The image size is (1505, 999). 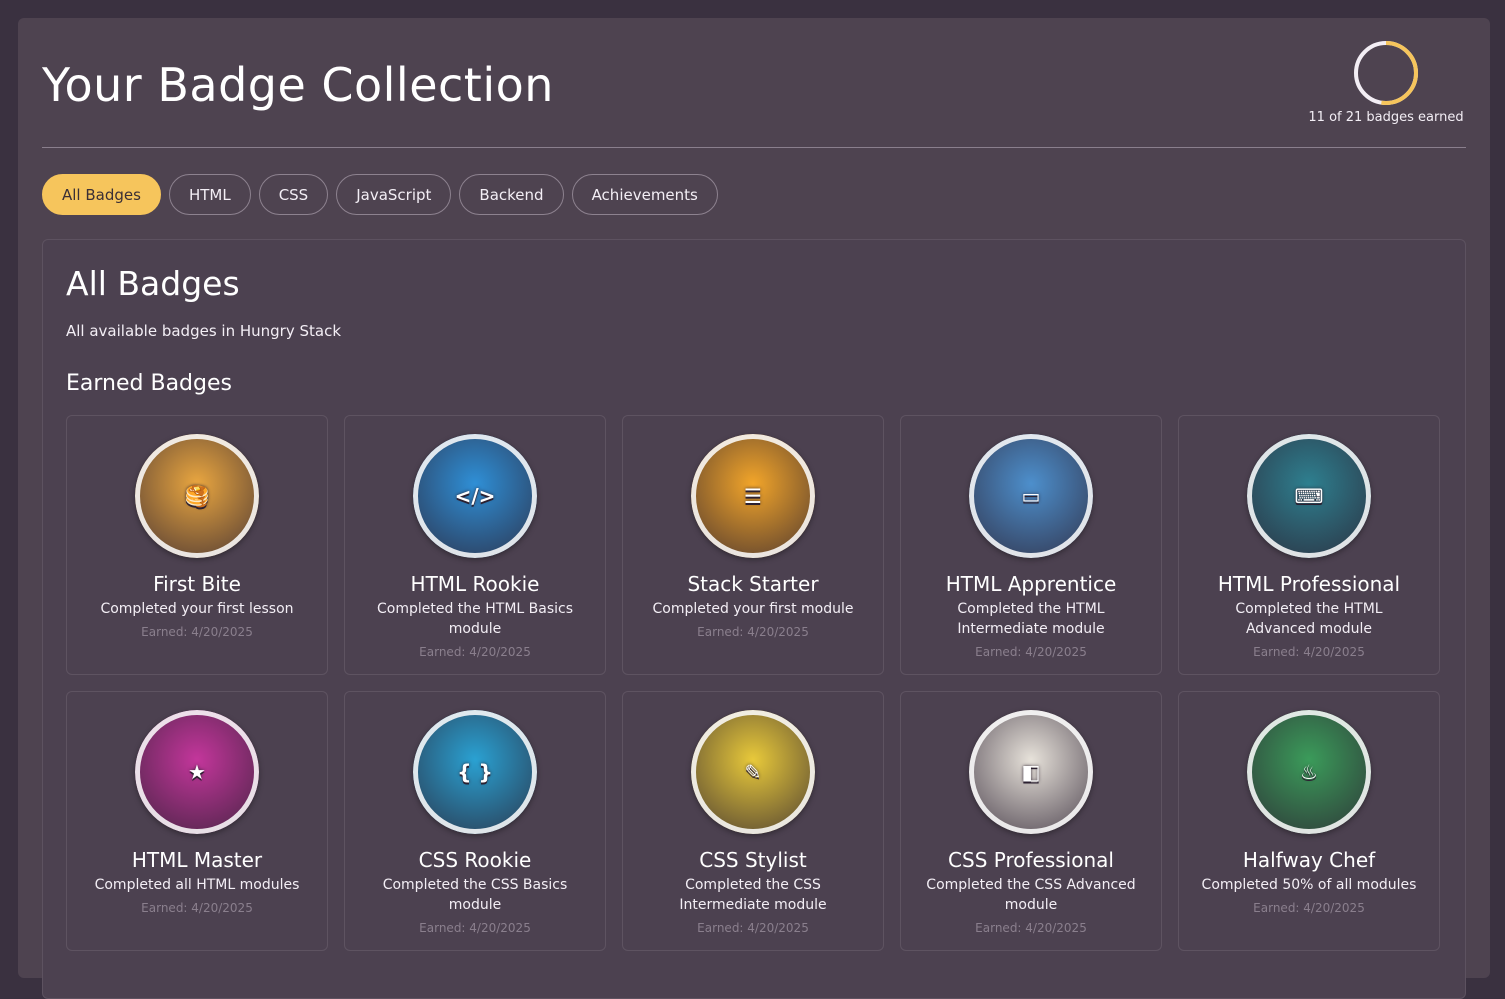 What do you see at coordinates (197, 860) in the screenshot?
I see `badge-name: HTML Master` at bounding box center [197, 860].